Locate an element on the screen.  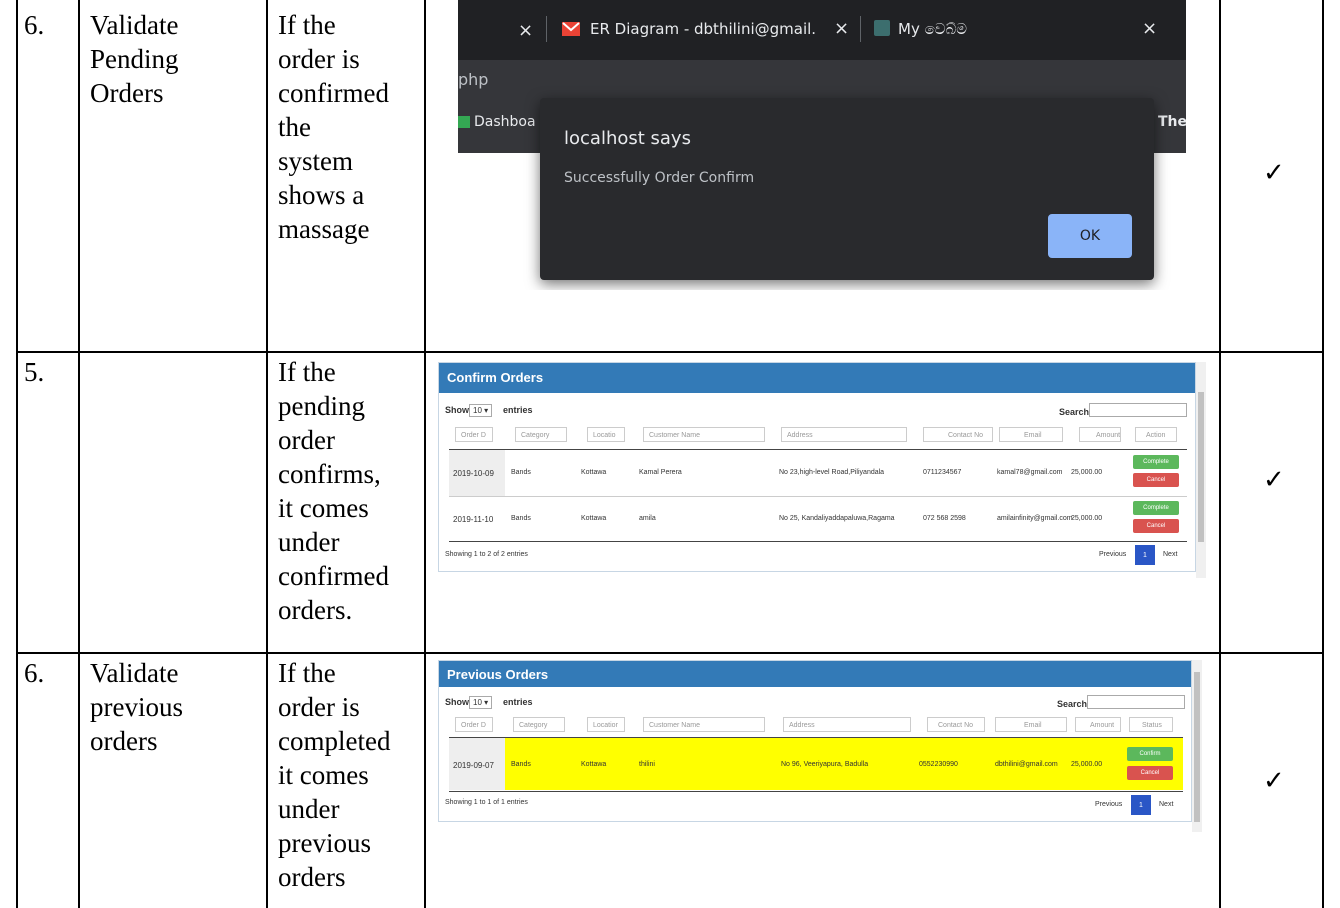
cell-contact: 0552230990 is located at coordinates (938, 764).